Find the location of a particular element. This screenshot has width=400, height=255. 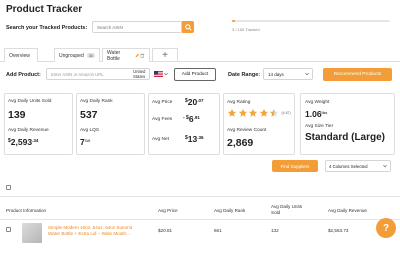

cell-avg-daily-revenue: $2,563.73 is located at coordinates (338, 230).